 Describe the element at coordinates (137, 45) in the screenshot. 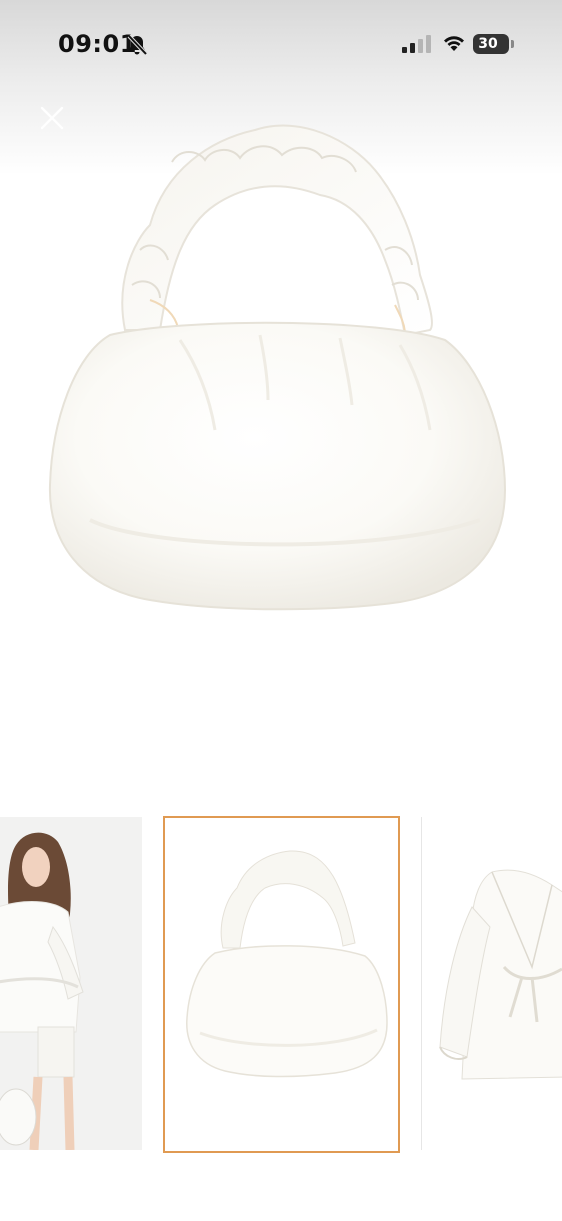

I see `bell-off-icon` at that location.